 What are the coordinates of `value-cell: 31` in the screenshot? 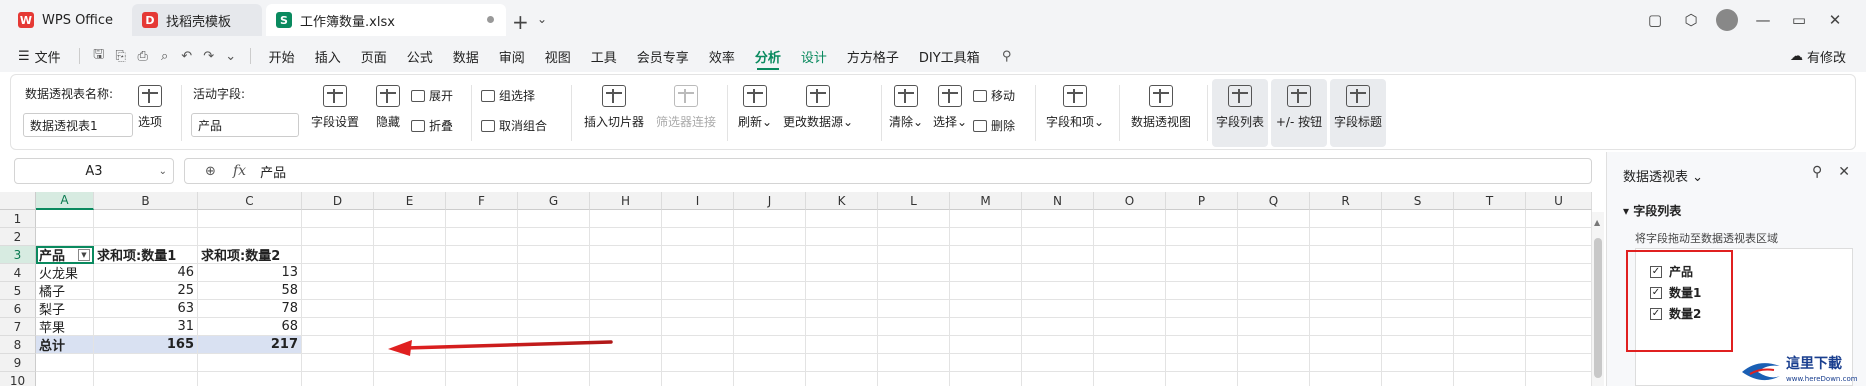 It's located at (146, 327).